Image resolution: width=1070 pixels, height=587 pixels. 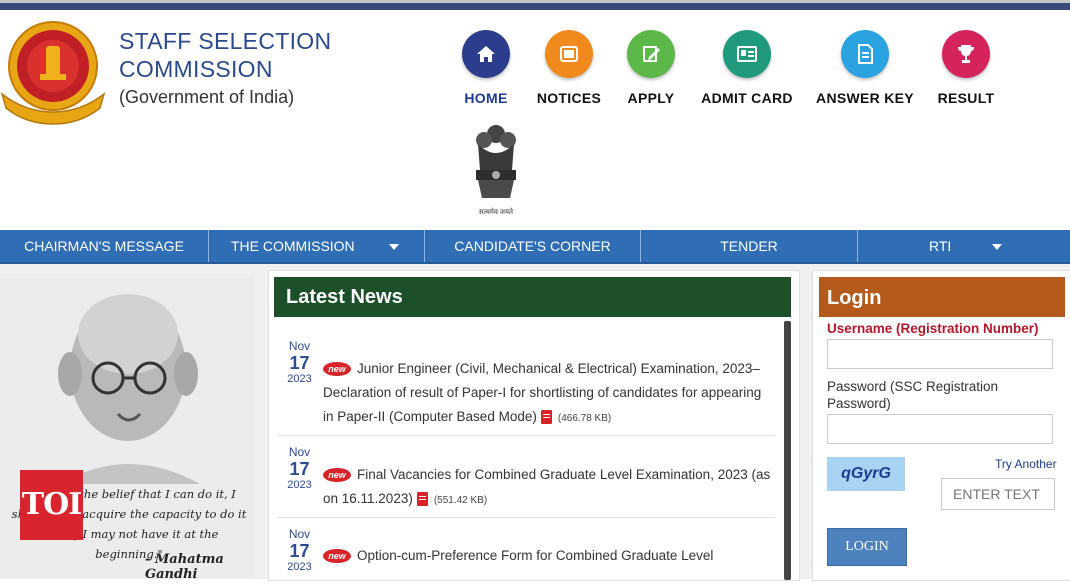 What do you see at coordinates (51, 505) in the screenshot?
I see `toi-watermark: TOI` at bounding box center [51, 505].